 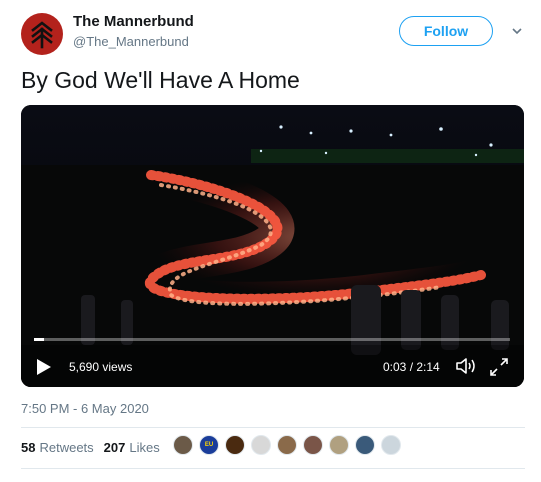 What do you see at coordinates (446, 31) in the screenshot?
I see `follow-button: Follow` at bounding box center [446, 31].